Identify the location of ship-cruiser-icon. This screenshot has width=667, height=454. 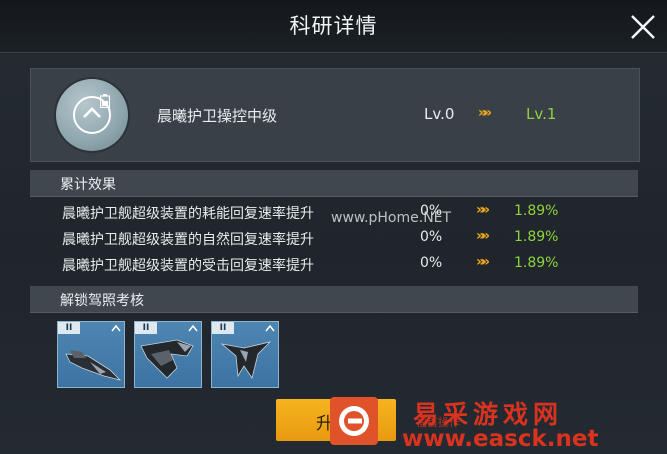
(167, 359).